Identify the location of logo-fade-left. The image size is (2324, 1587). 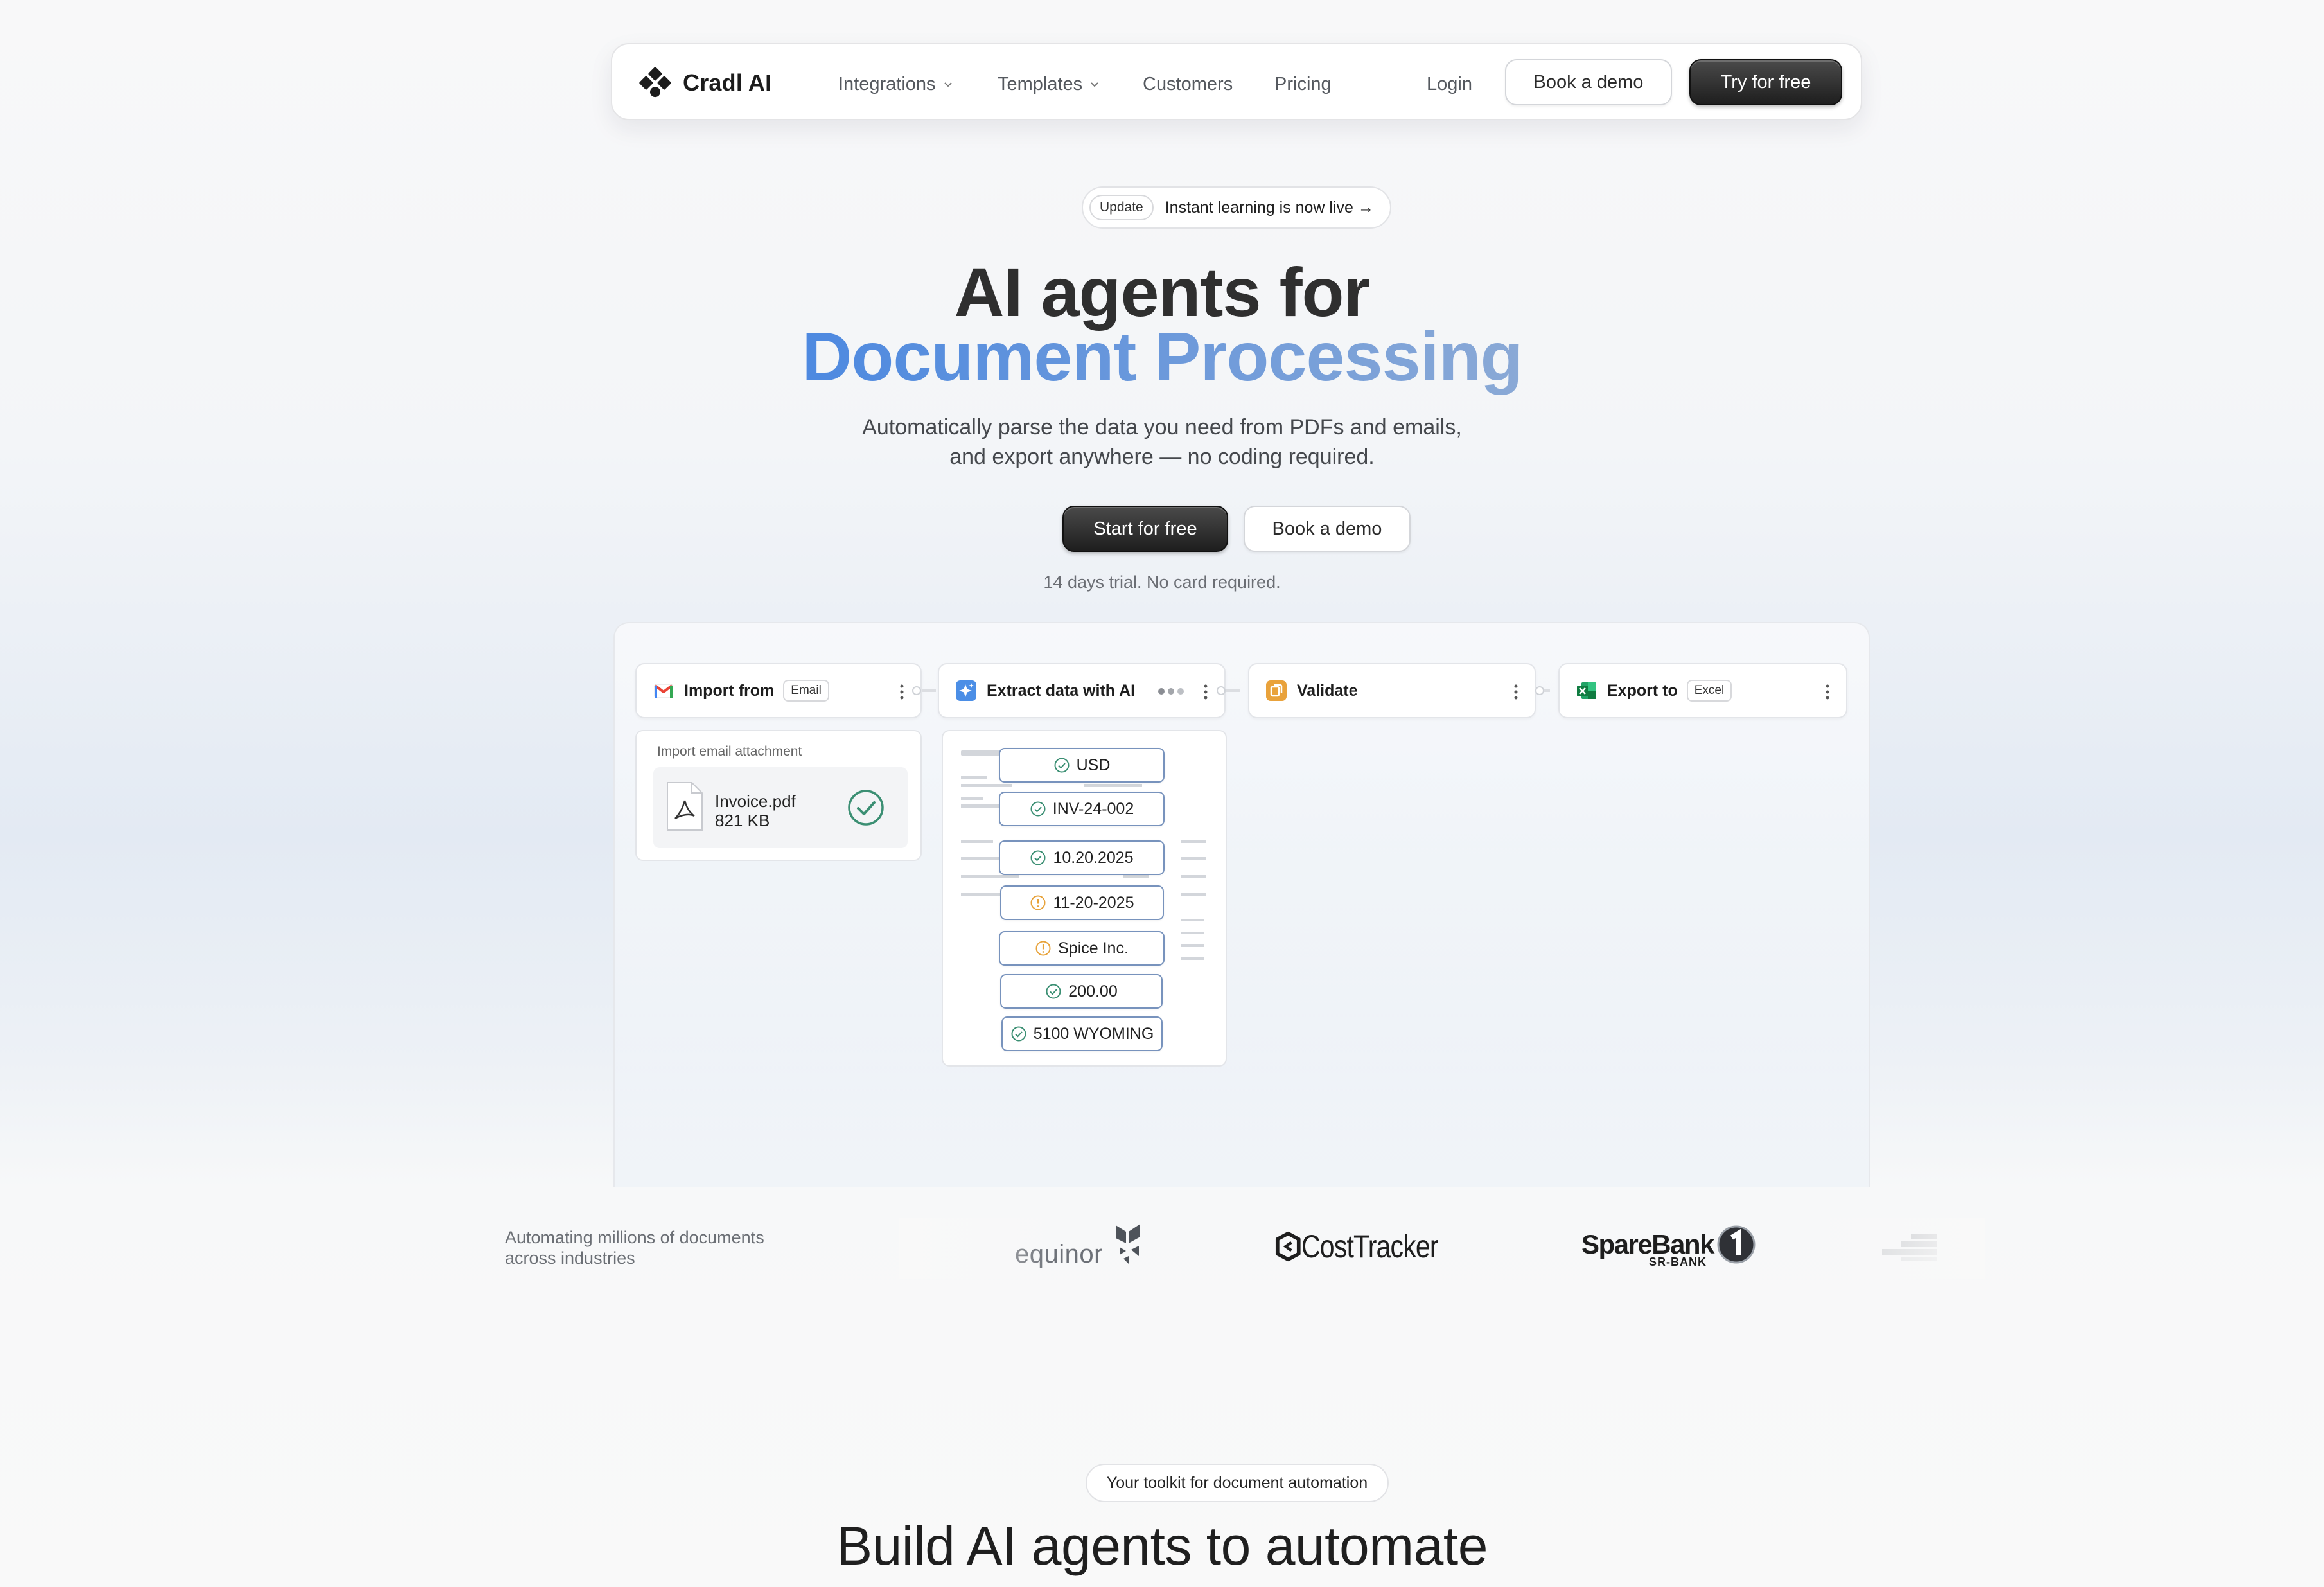
(976, 1248).